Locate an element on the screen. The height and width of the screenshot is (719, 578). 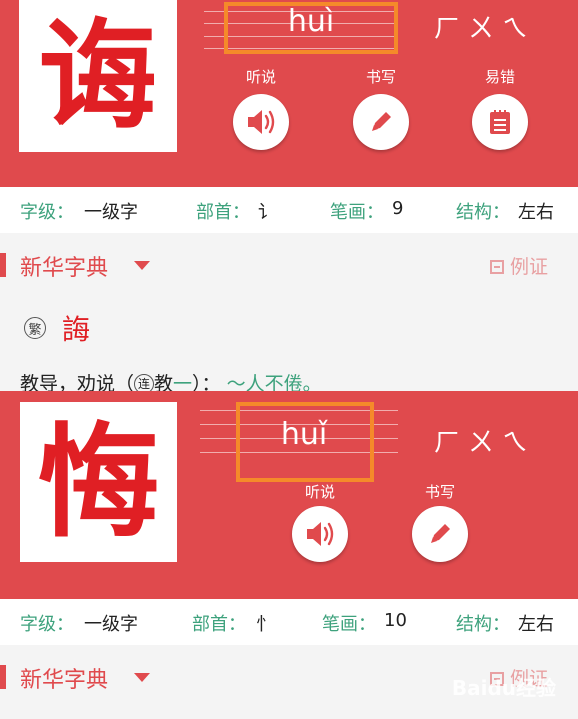
dictionary-dropdown-1: 新华字典 is located at coordinates (64, 266).